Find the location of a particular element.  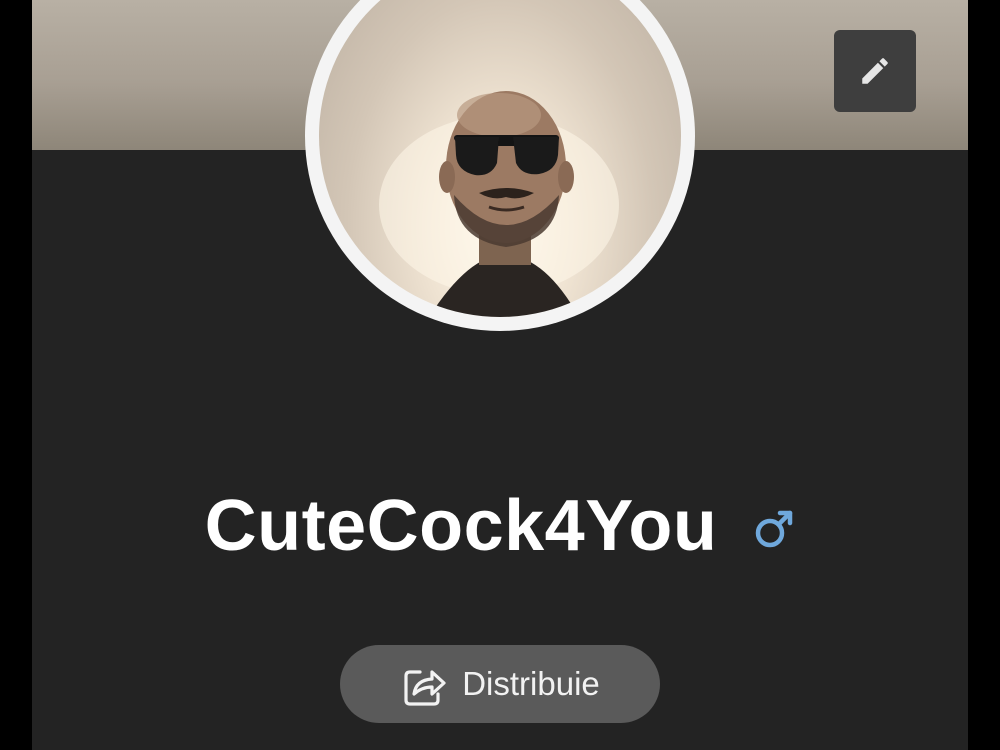

edit-cover-button is located at coordinates (875, 71).